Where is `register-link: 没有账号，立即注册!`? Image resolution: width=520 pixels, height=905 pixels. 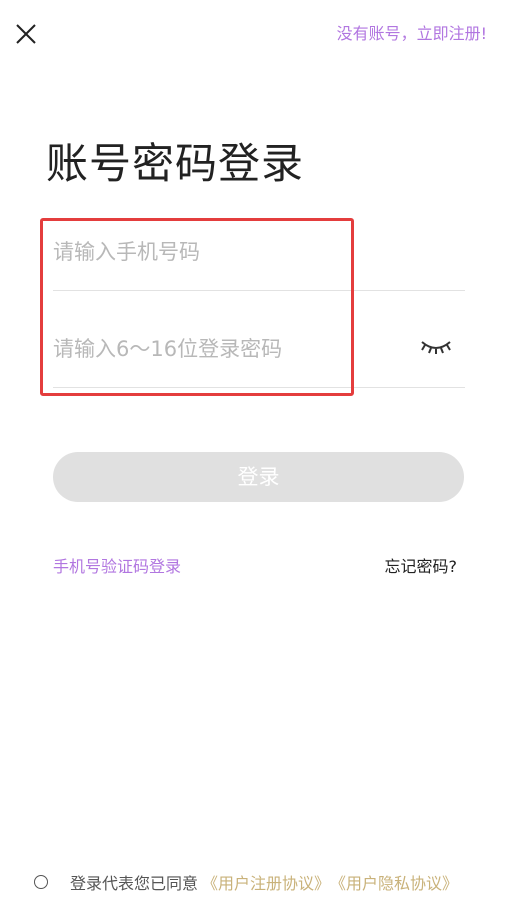 register-link: 没有账号，立即注册! is located at coordinates (412, 34).